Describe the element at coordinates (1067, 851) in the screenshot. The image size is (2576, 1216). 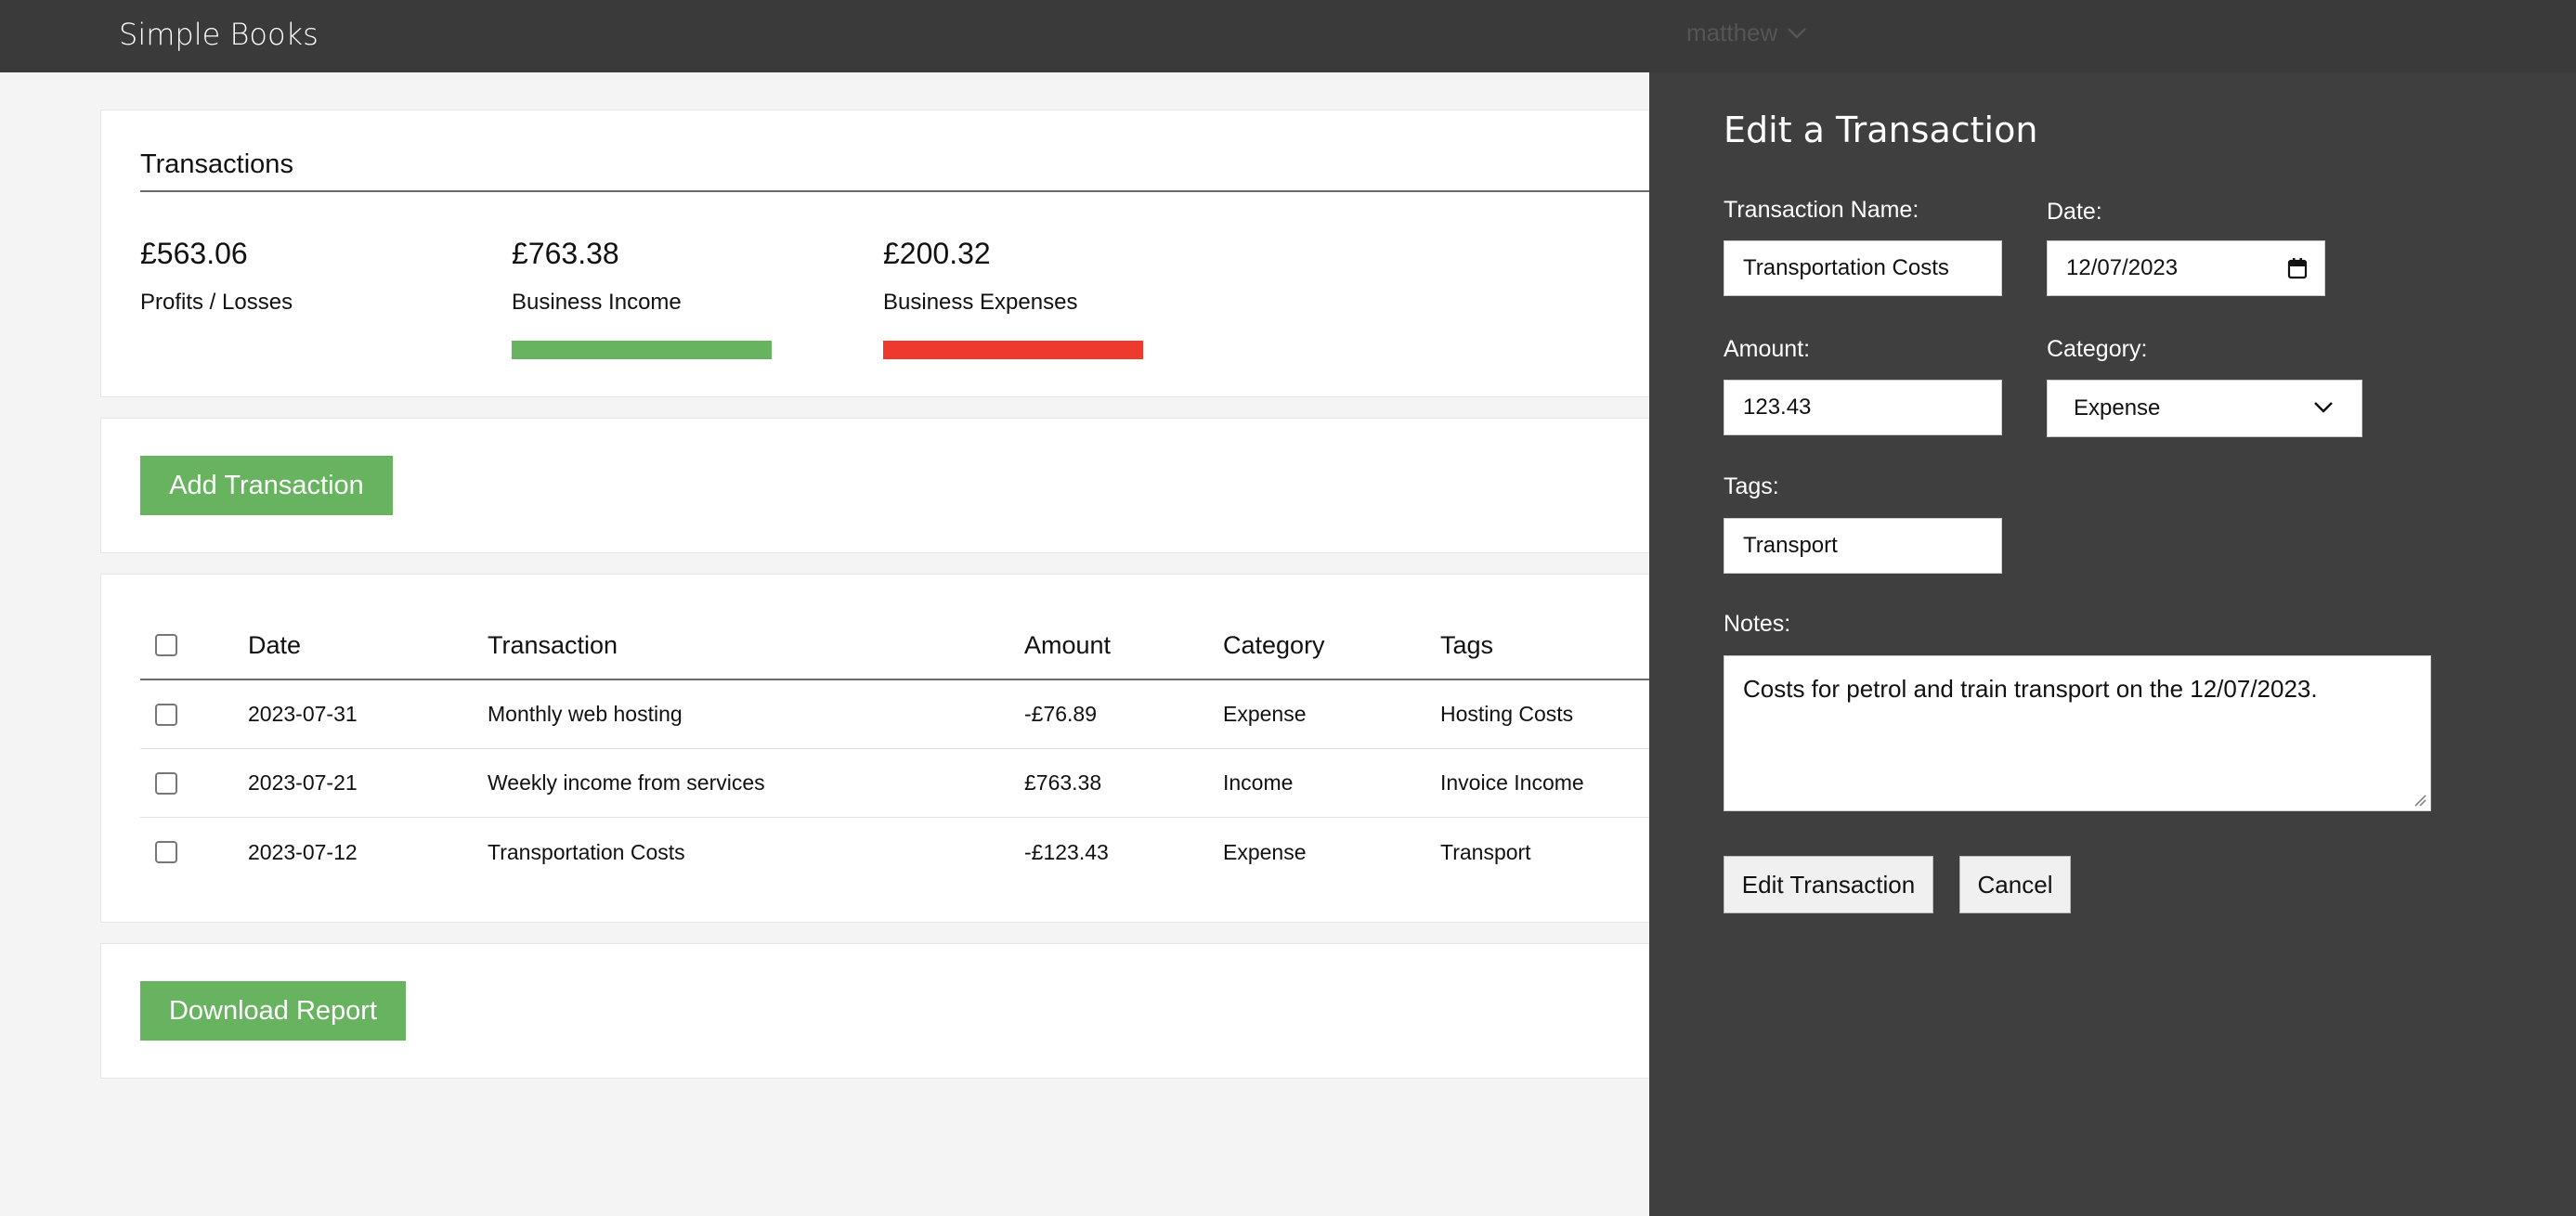
I see `cell-amount: -£123.43` at that location.